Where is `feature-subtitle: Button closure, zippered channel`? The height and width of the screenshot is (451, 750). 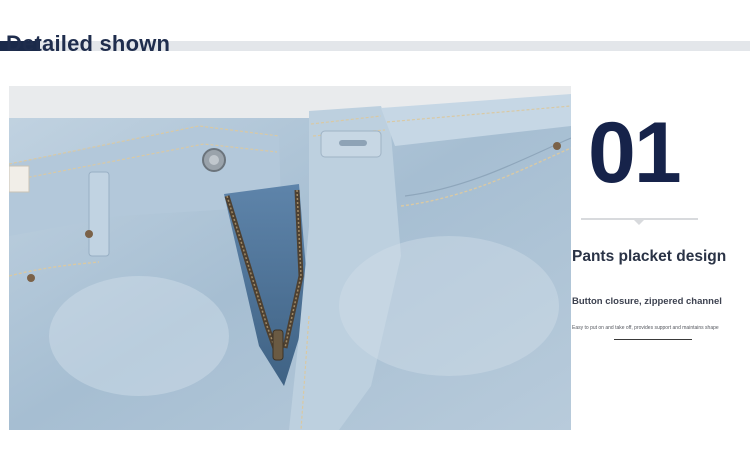
feature-subtitle: Button closure, zippered channel is located at coordinates (647, 301).